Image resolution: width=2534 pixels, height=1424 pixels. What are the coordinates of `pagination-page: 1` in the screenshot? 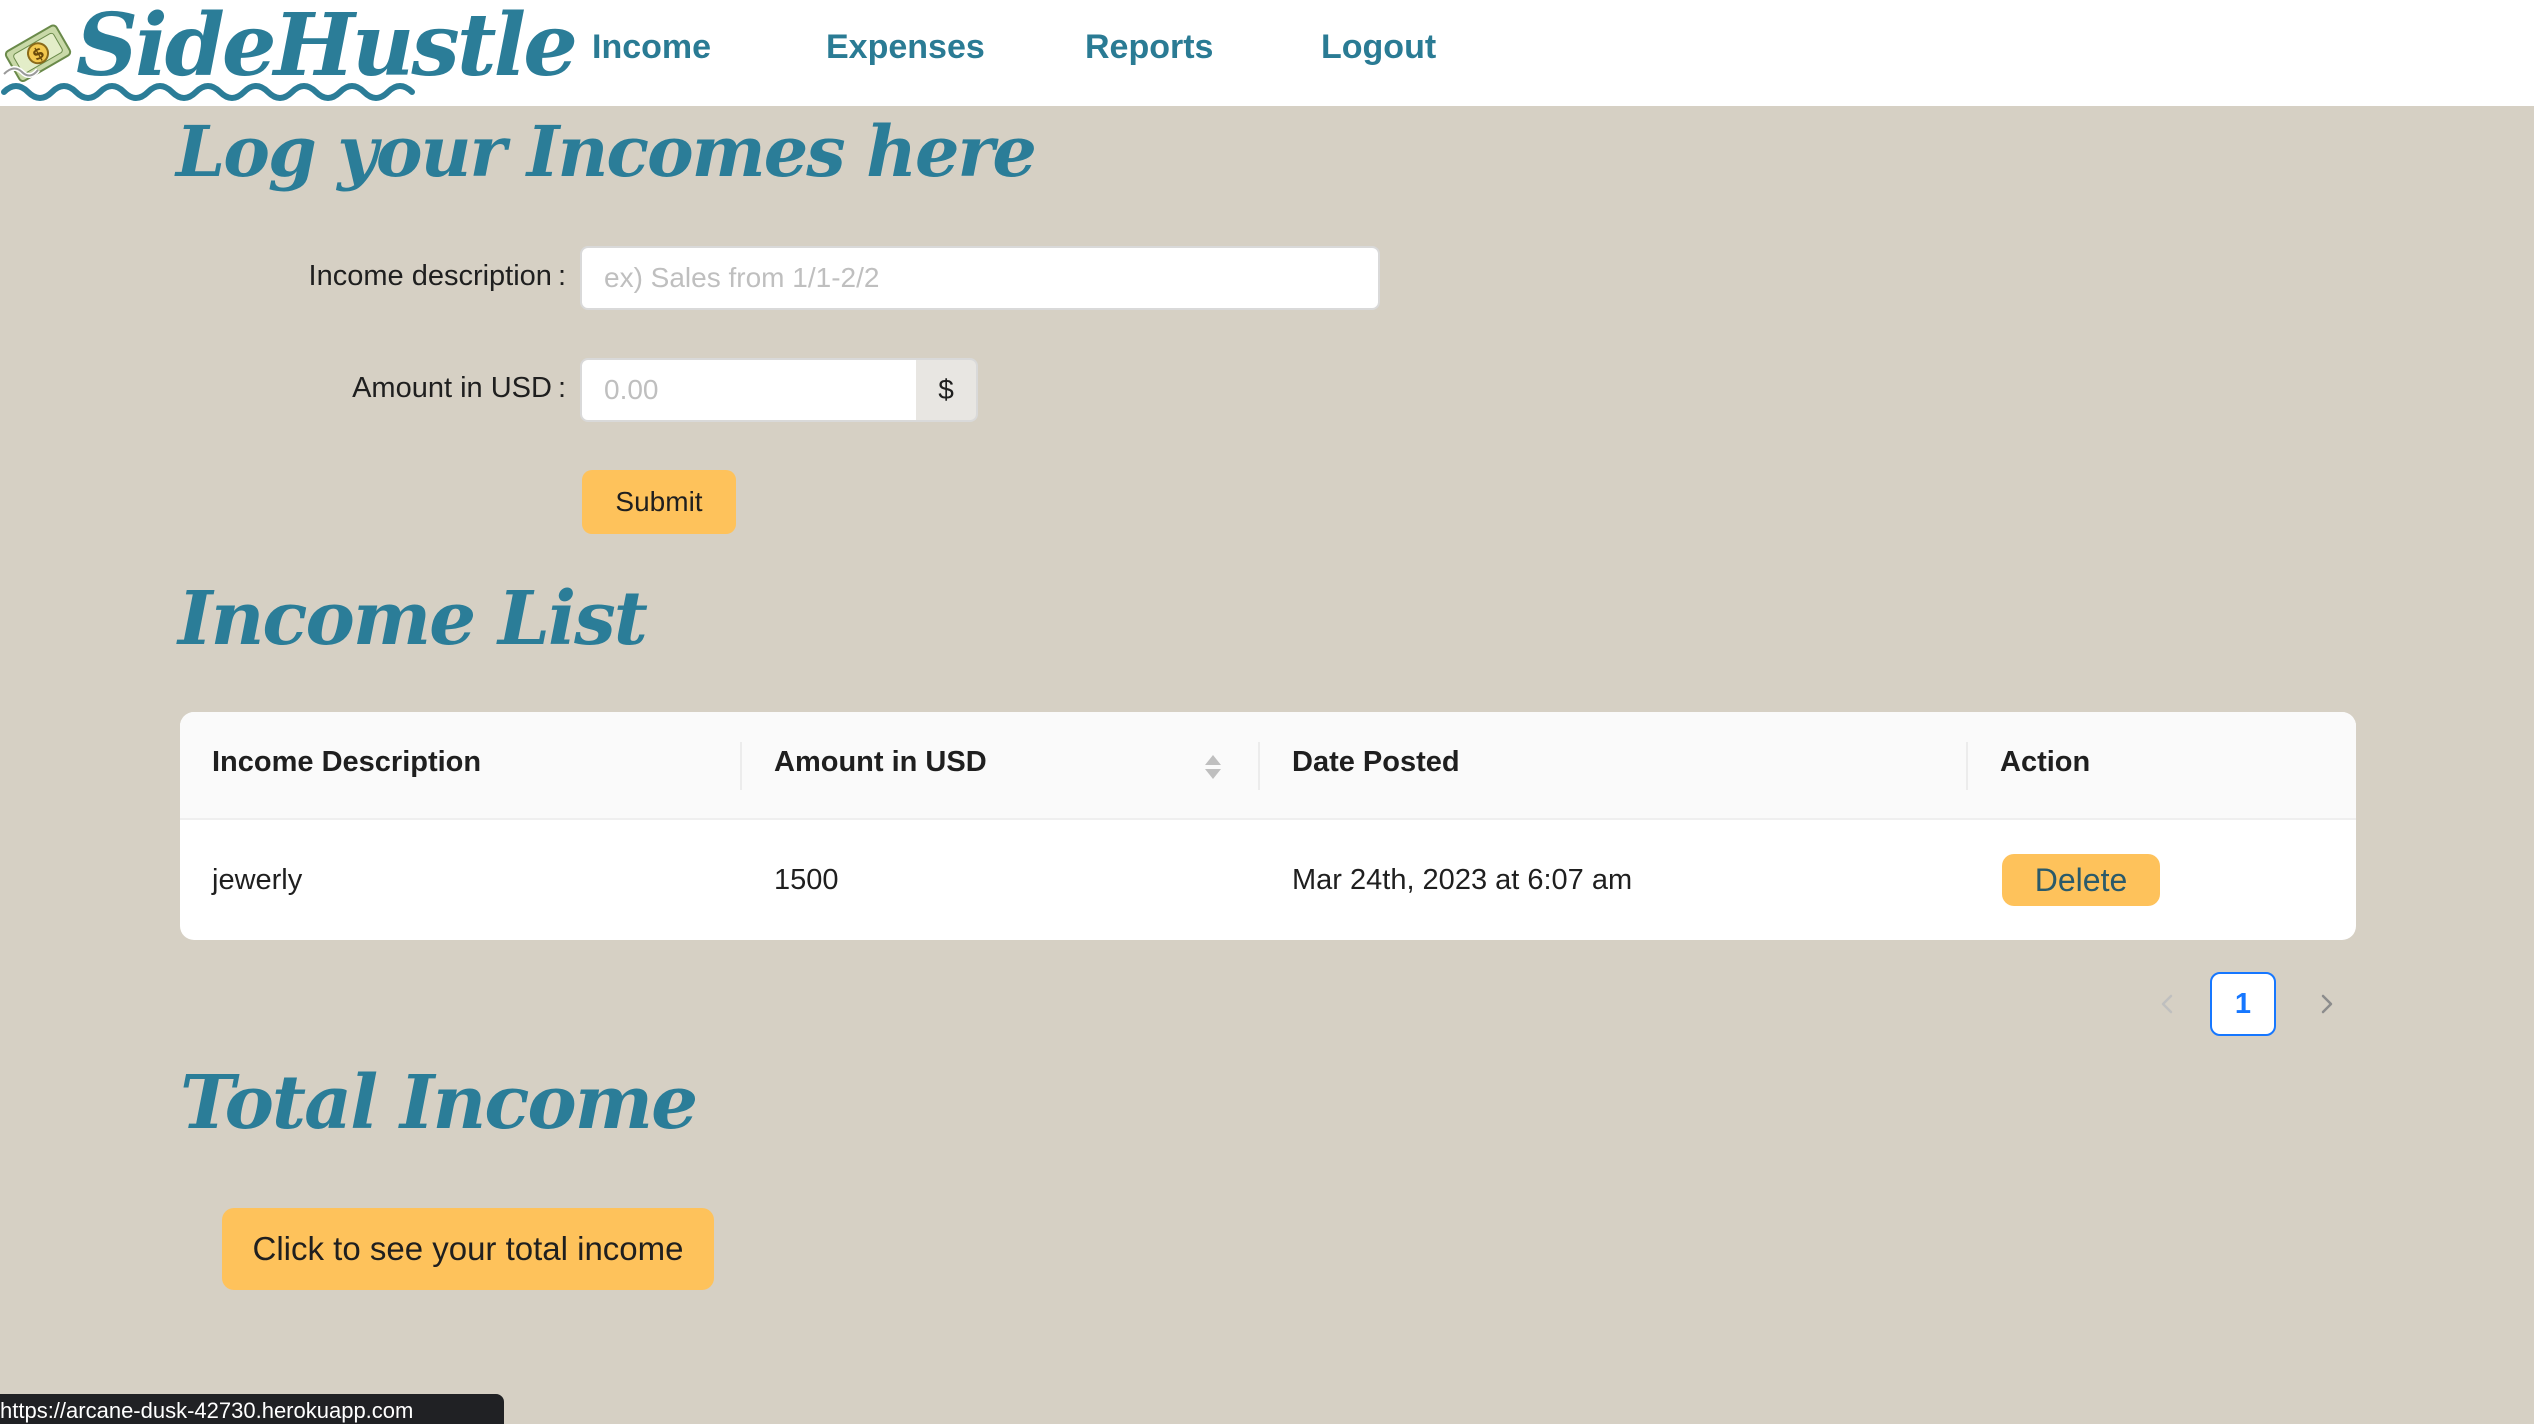 It's located at (2243, 1004).